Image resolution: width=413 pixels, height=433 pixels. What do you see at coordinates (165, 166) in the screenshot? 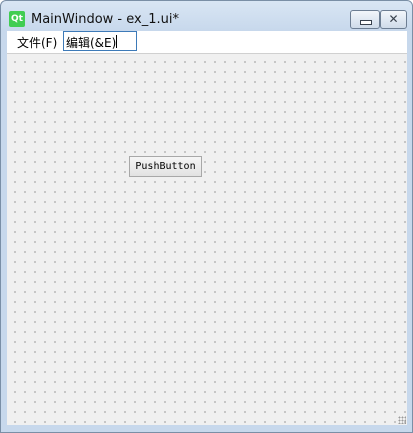
I see `push-button: PushButton` at bounding box center [165, 166].